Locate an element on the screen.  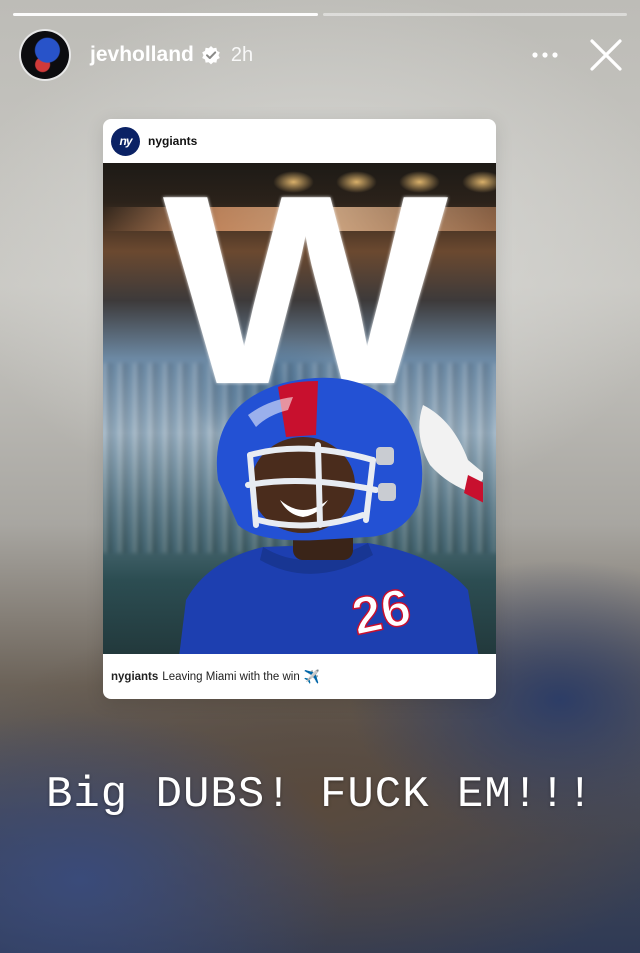
airplane-icon: ✈️ is located at coordinates (311, 676).